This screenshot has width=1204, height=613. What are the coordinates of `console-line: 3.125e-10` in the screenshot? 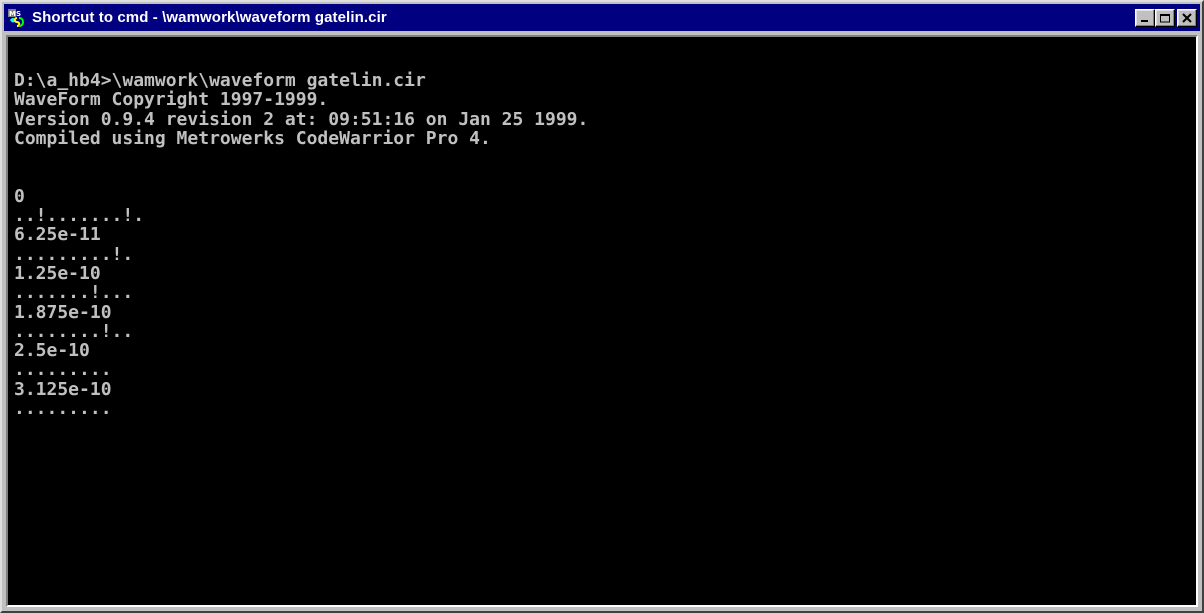 It's located at (63, 389).